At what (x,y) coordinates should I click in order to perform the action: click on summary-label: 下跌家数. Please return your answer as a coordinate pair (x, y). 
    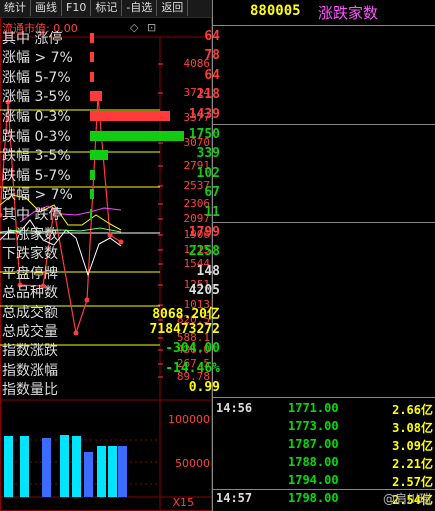
    Looking at the image, I should click on (30, 254).